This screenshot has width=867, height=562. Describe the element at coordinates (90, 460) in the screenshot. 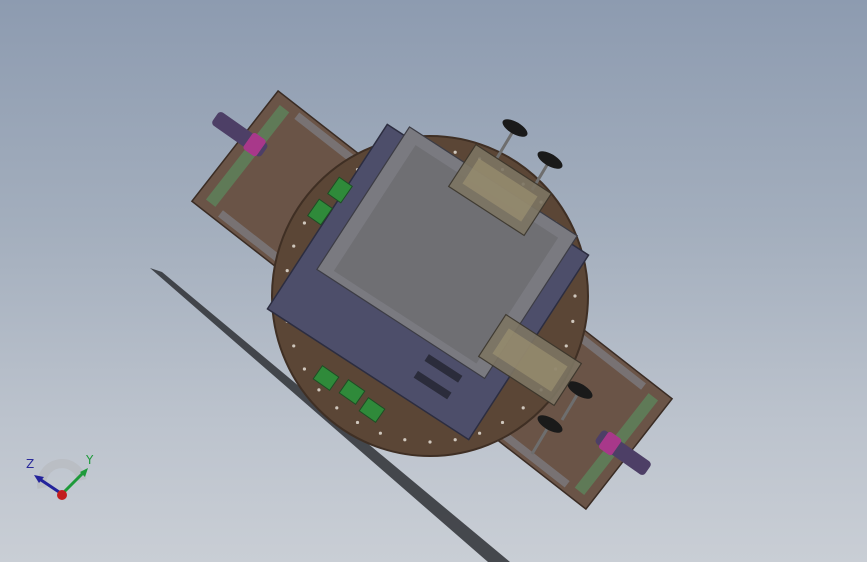

I see `y-axis-label: Y` at that location.